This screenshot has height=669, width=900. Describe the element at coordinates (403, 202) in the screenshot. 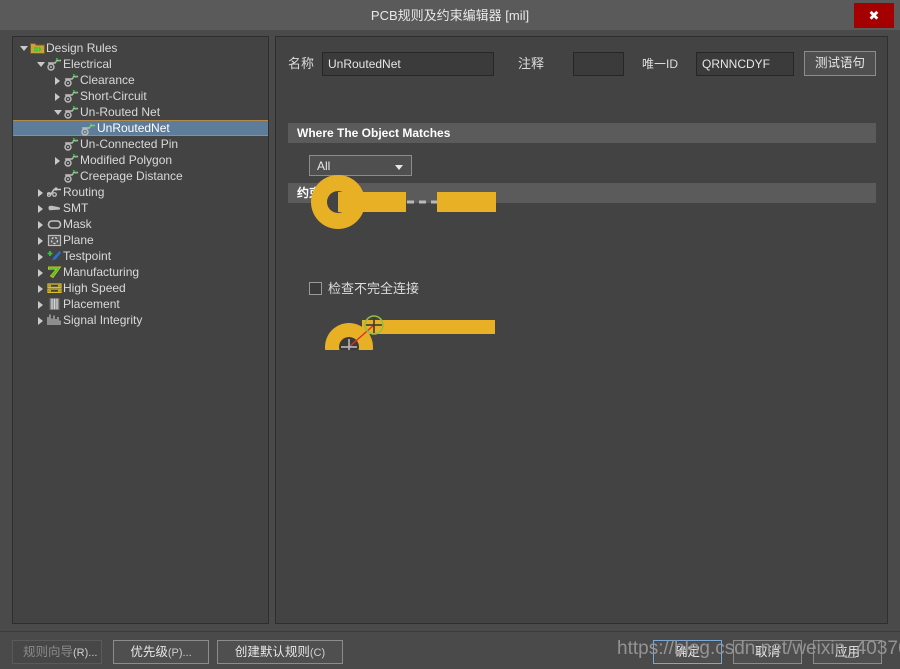

I see `unrouted-net-graphic` at that location.